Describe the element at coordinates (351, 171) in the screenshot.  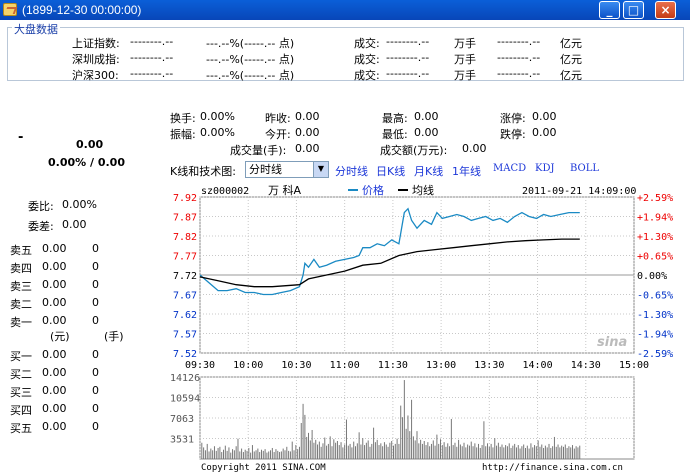
I see `tab-intraday: 分时线` at that location.